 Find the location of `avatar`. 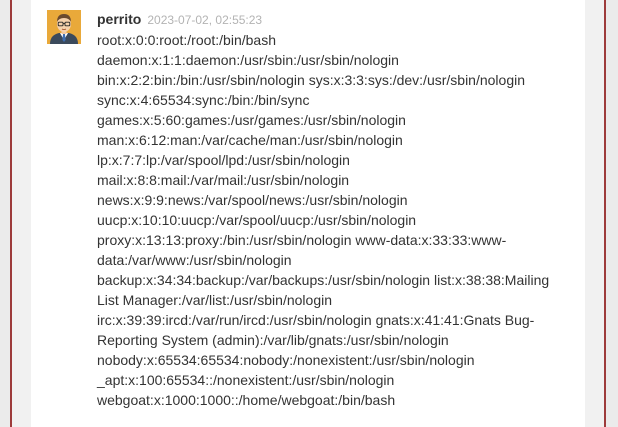

avatar is located at coordinates (64, 27).